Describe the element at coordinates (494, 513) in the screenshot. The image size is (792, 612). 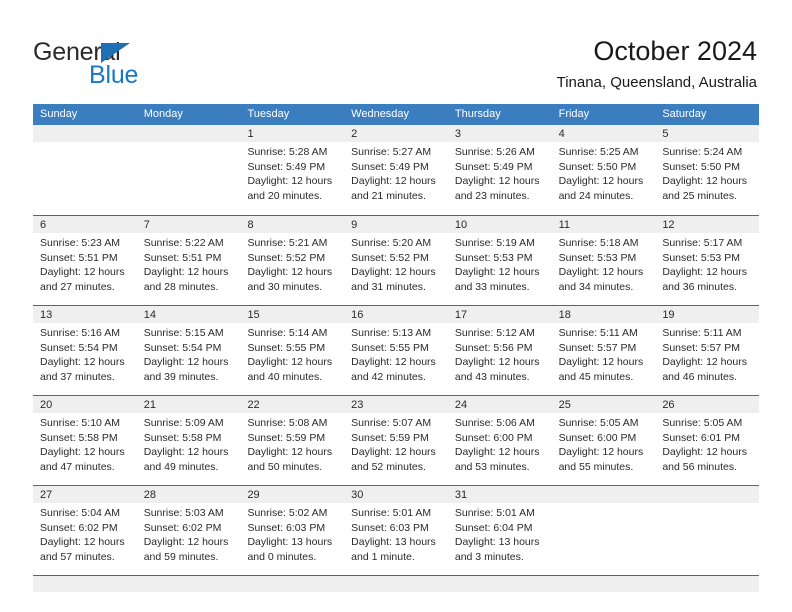
I see `sunrise-text: Sunrise: 5:01 AM` at that location.